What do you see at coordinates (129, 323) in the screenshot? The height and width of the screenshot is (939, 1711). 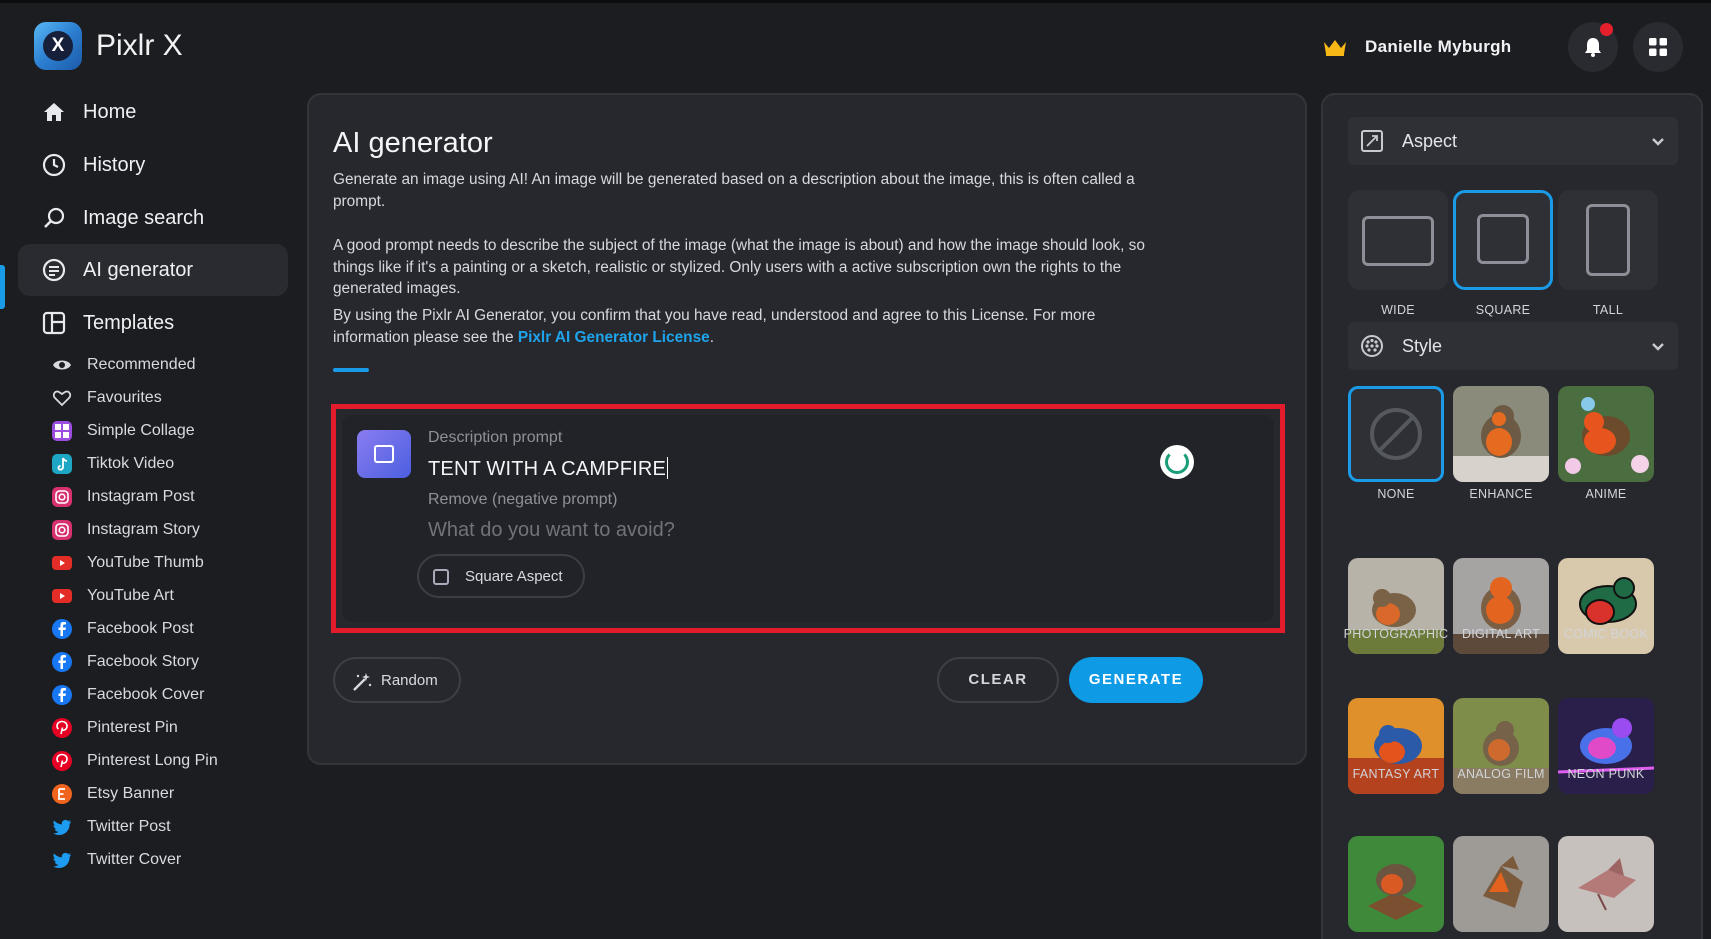 I see `sidebar-item-label: Templates` at bounding box center [129, 323].